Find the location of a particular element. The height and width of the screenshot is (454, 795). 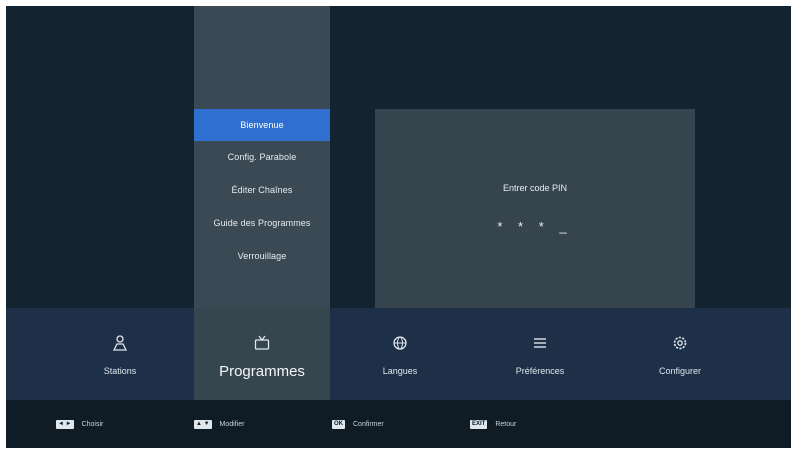

up-down-key-icon: ▲ ▼ is located at coordinates (203, 424).